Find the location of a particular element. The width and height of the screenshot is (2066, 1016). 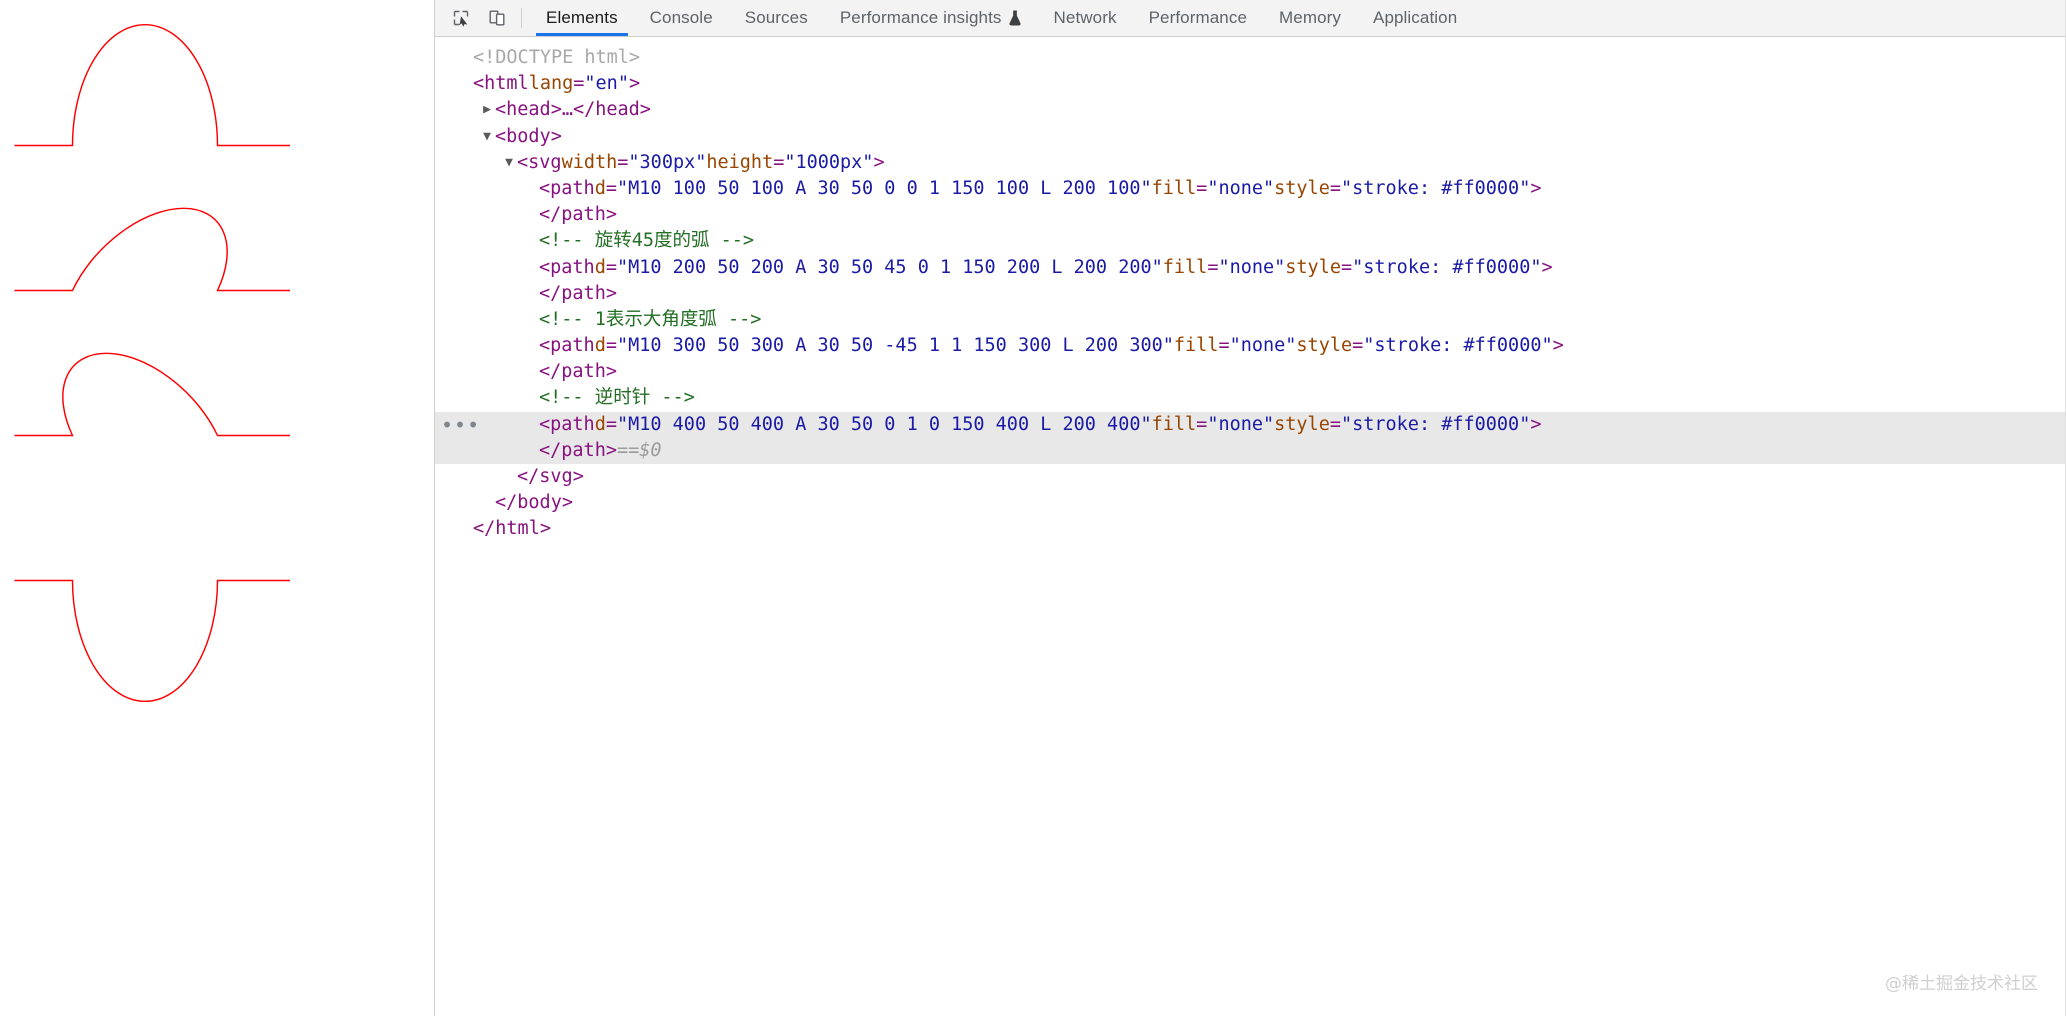

watermark: @稀土掘金技术社区 is located at coordinates (1961, 984).